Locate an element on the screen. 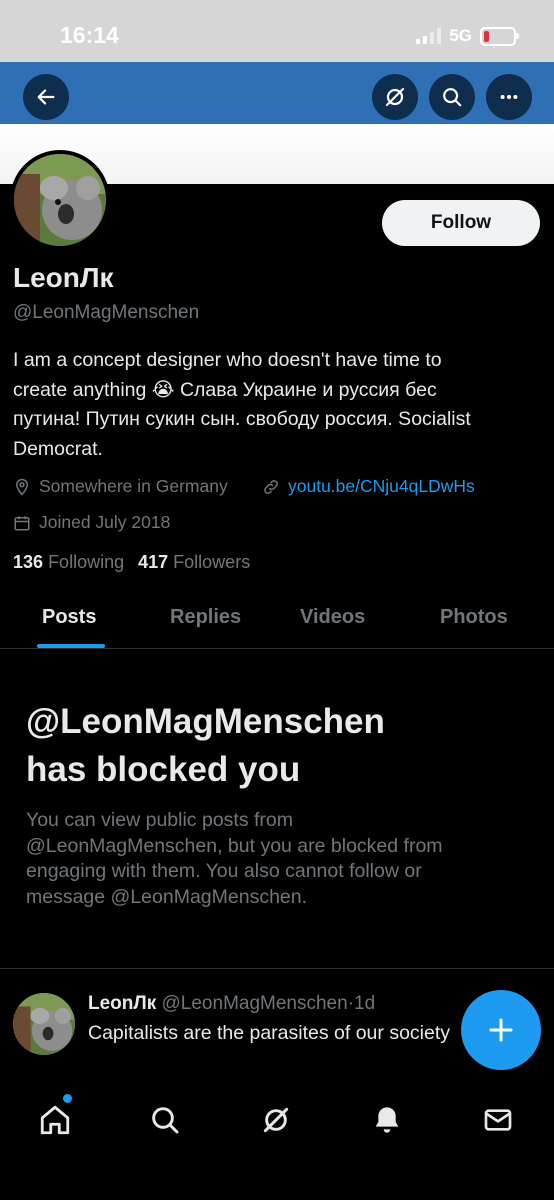 The image size is (554, 1200). following-label: Following is located at coordinates (86, 562).